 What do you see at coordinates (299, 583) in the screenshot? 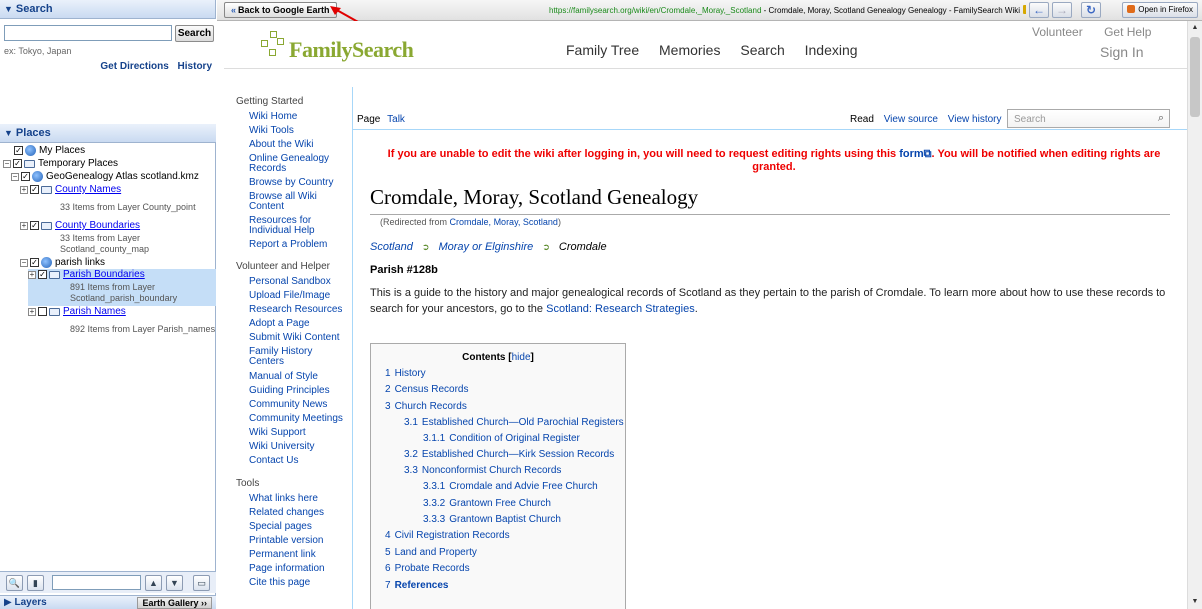
I see `nav-item-cite-page: Cite this page` at bounding box center [299, 583].